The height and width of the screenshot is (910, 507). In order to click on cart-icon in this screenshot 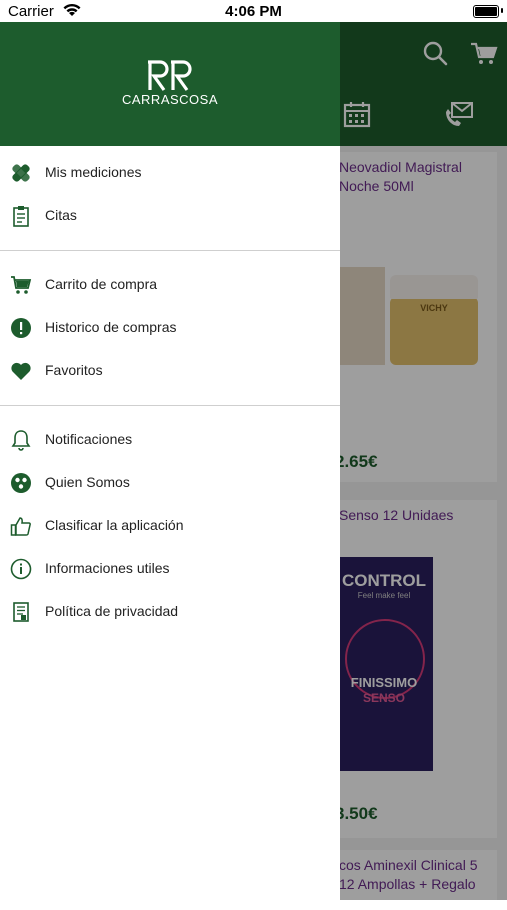, I will do `click(21, 285)`.